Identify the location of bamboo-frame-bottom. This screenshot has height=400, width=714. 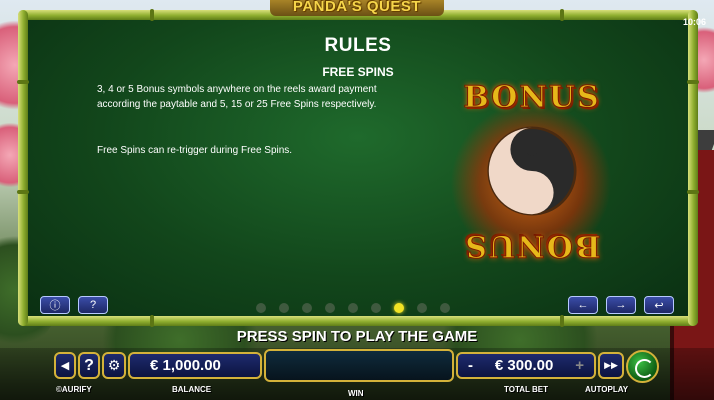
(358, 321).